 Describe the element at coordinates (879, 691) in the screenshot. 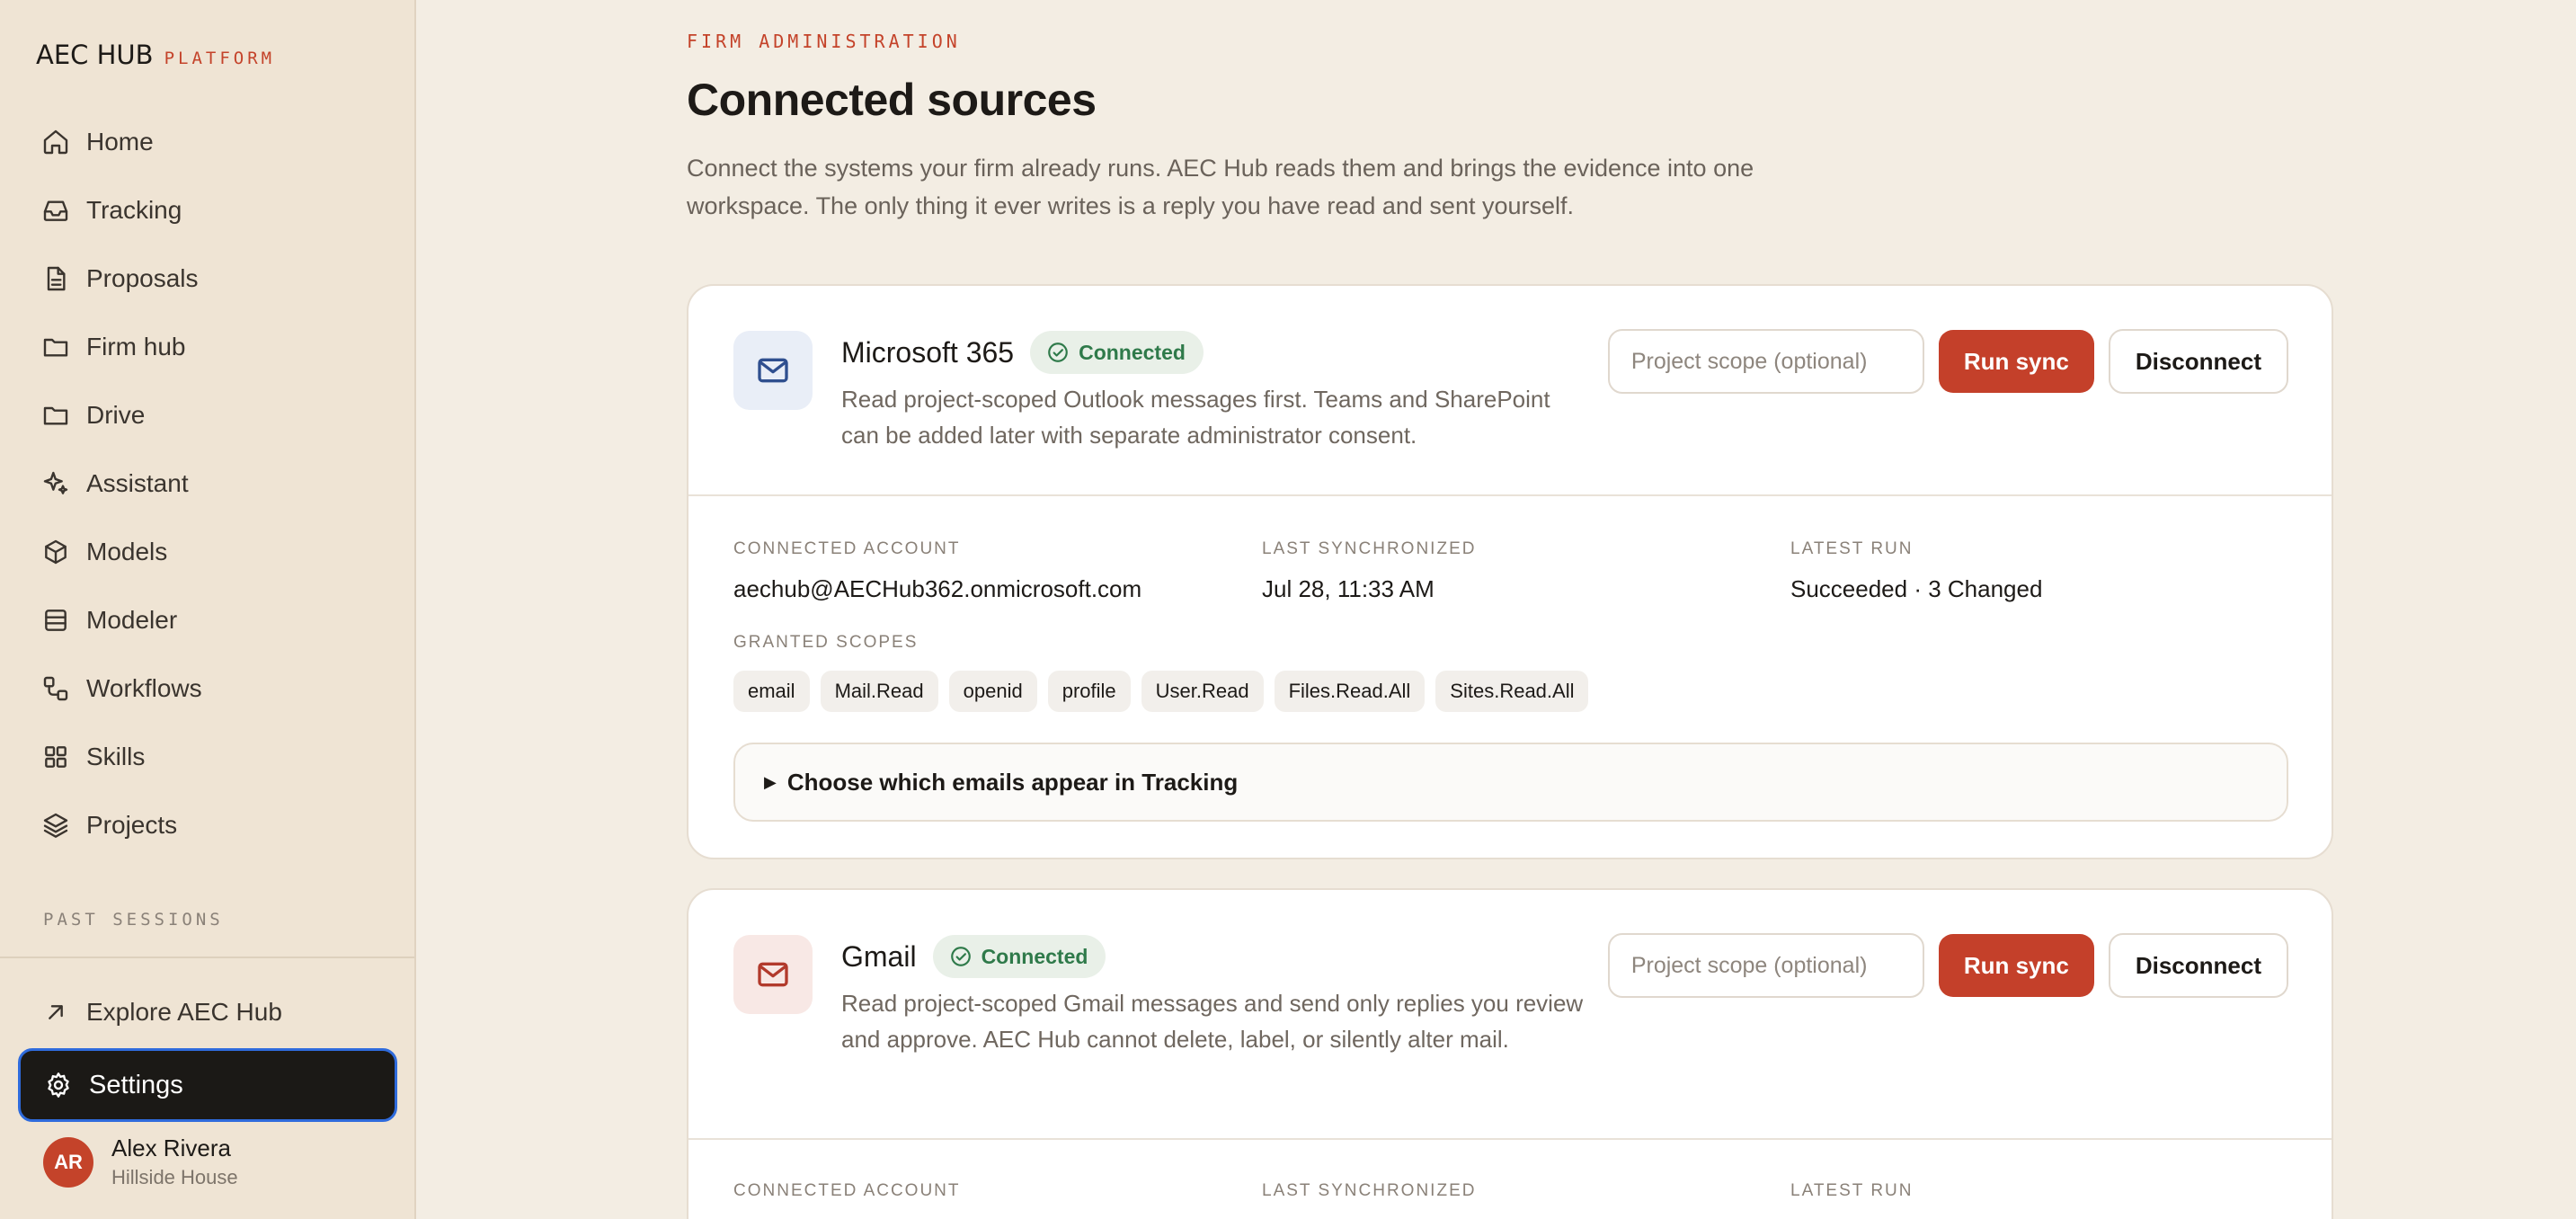

I see `scope-chip: Mail.Read` at that location.